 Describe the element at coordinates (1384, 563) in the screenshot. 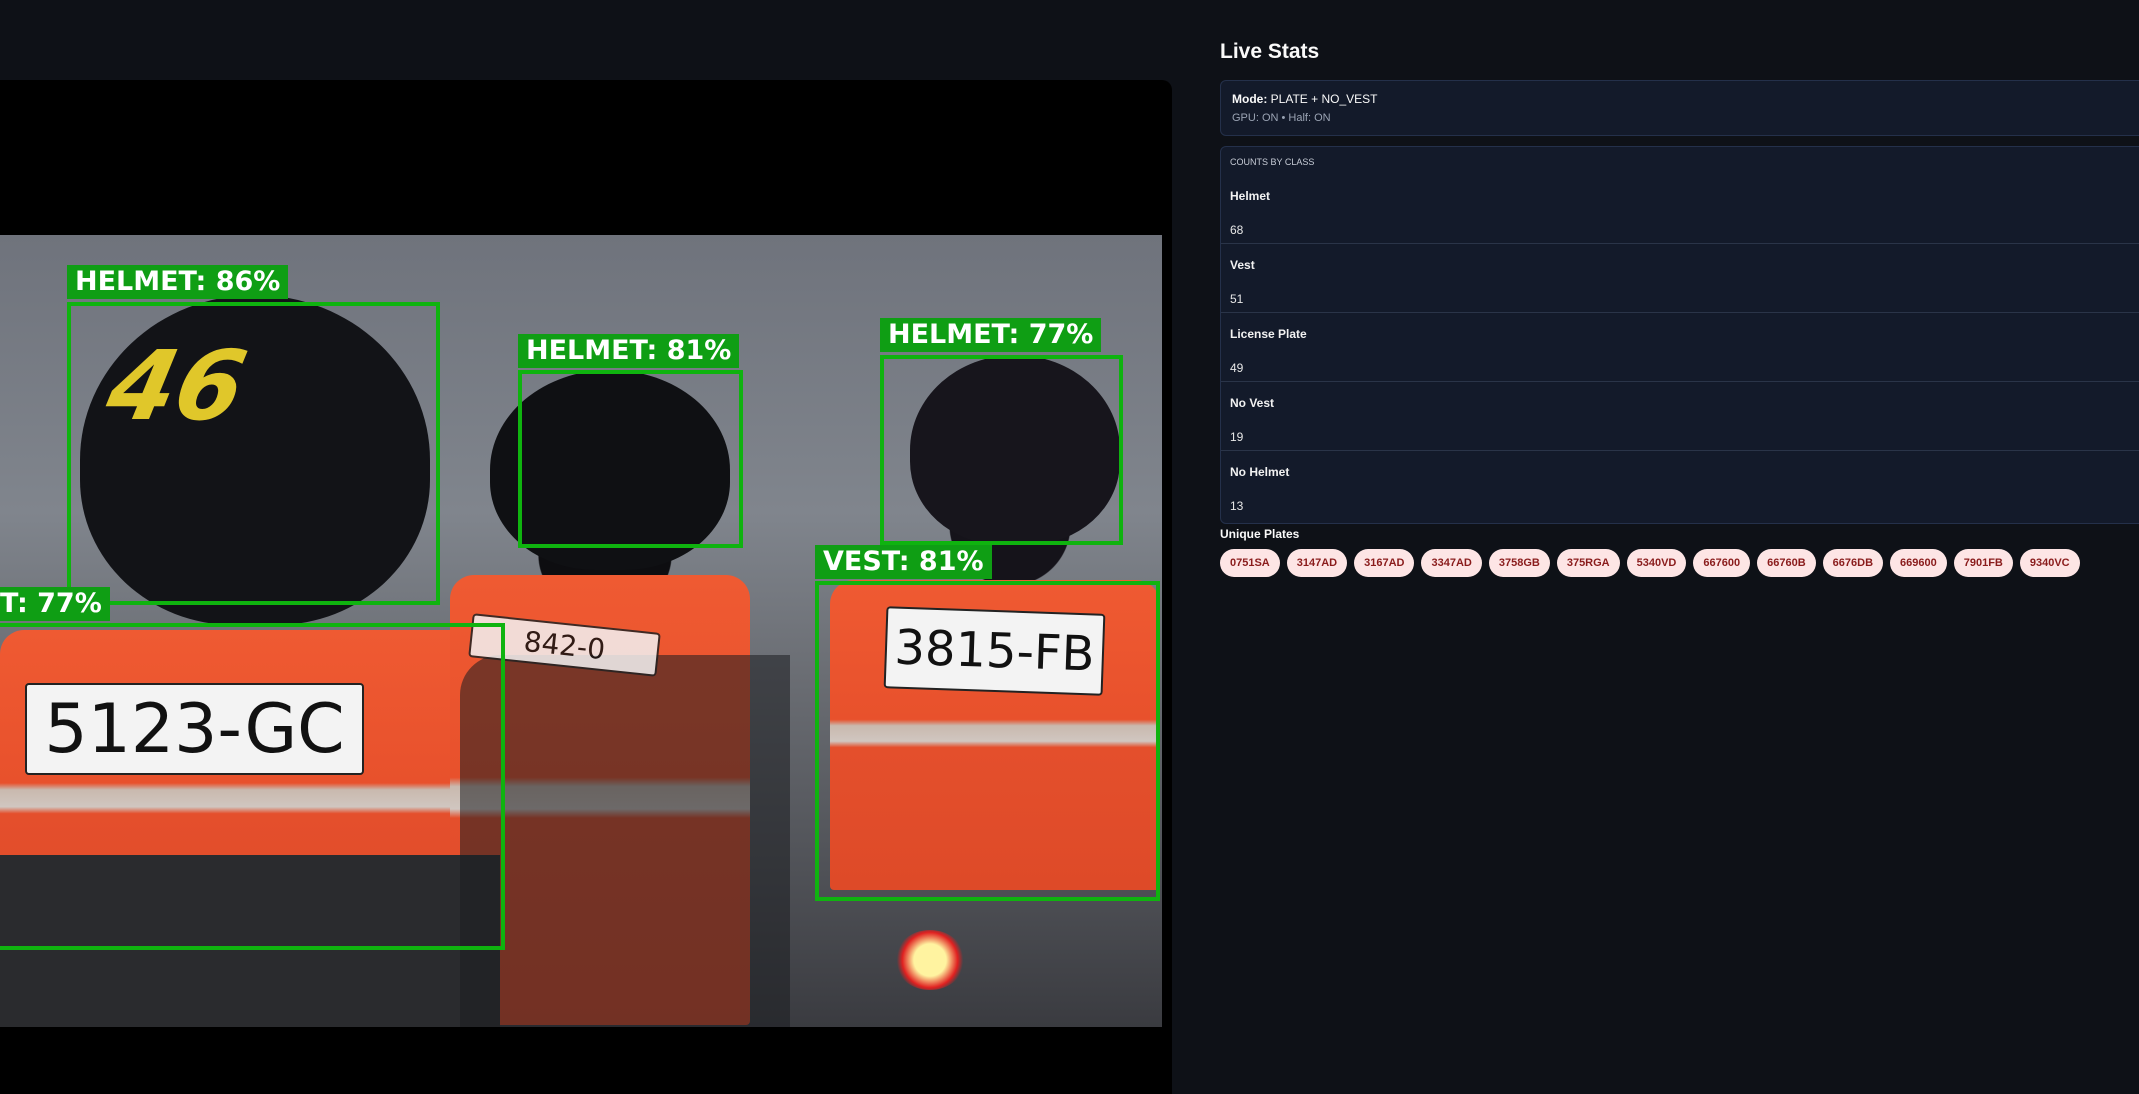

I see `plate-chip: 3167AD` at that location.